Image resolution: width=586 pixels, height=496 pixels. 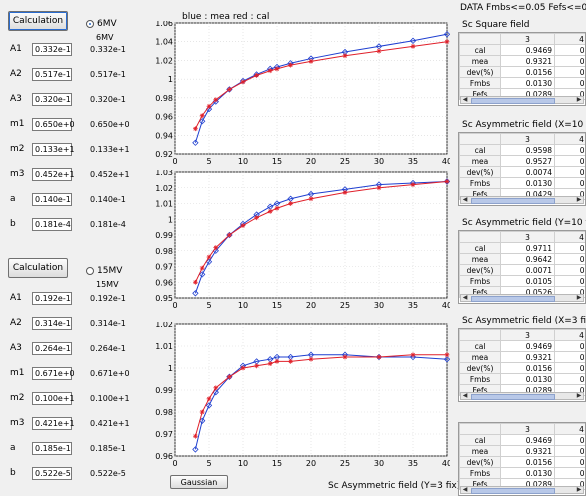 What do you see at coordinates (523, 259) in the screenshot?
I see `table-row: mea0.96420.9782` at bounding box center [523, 259].